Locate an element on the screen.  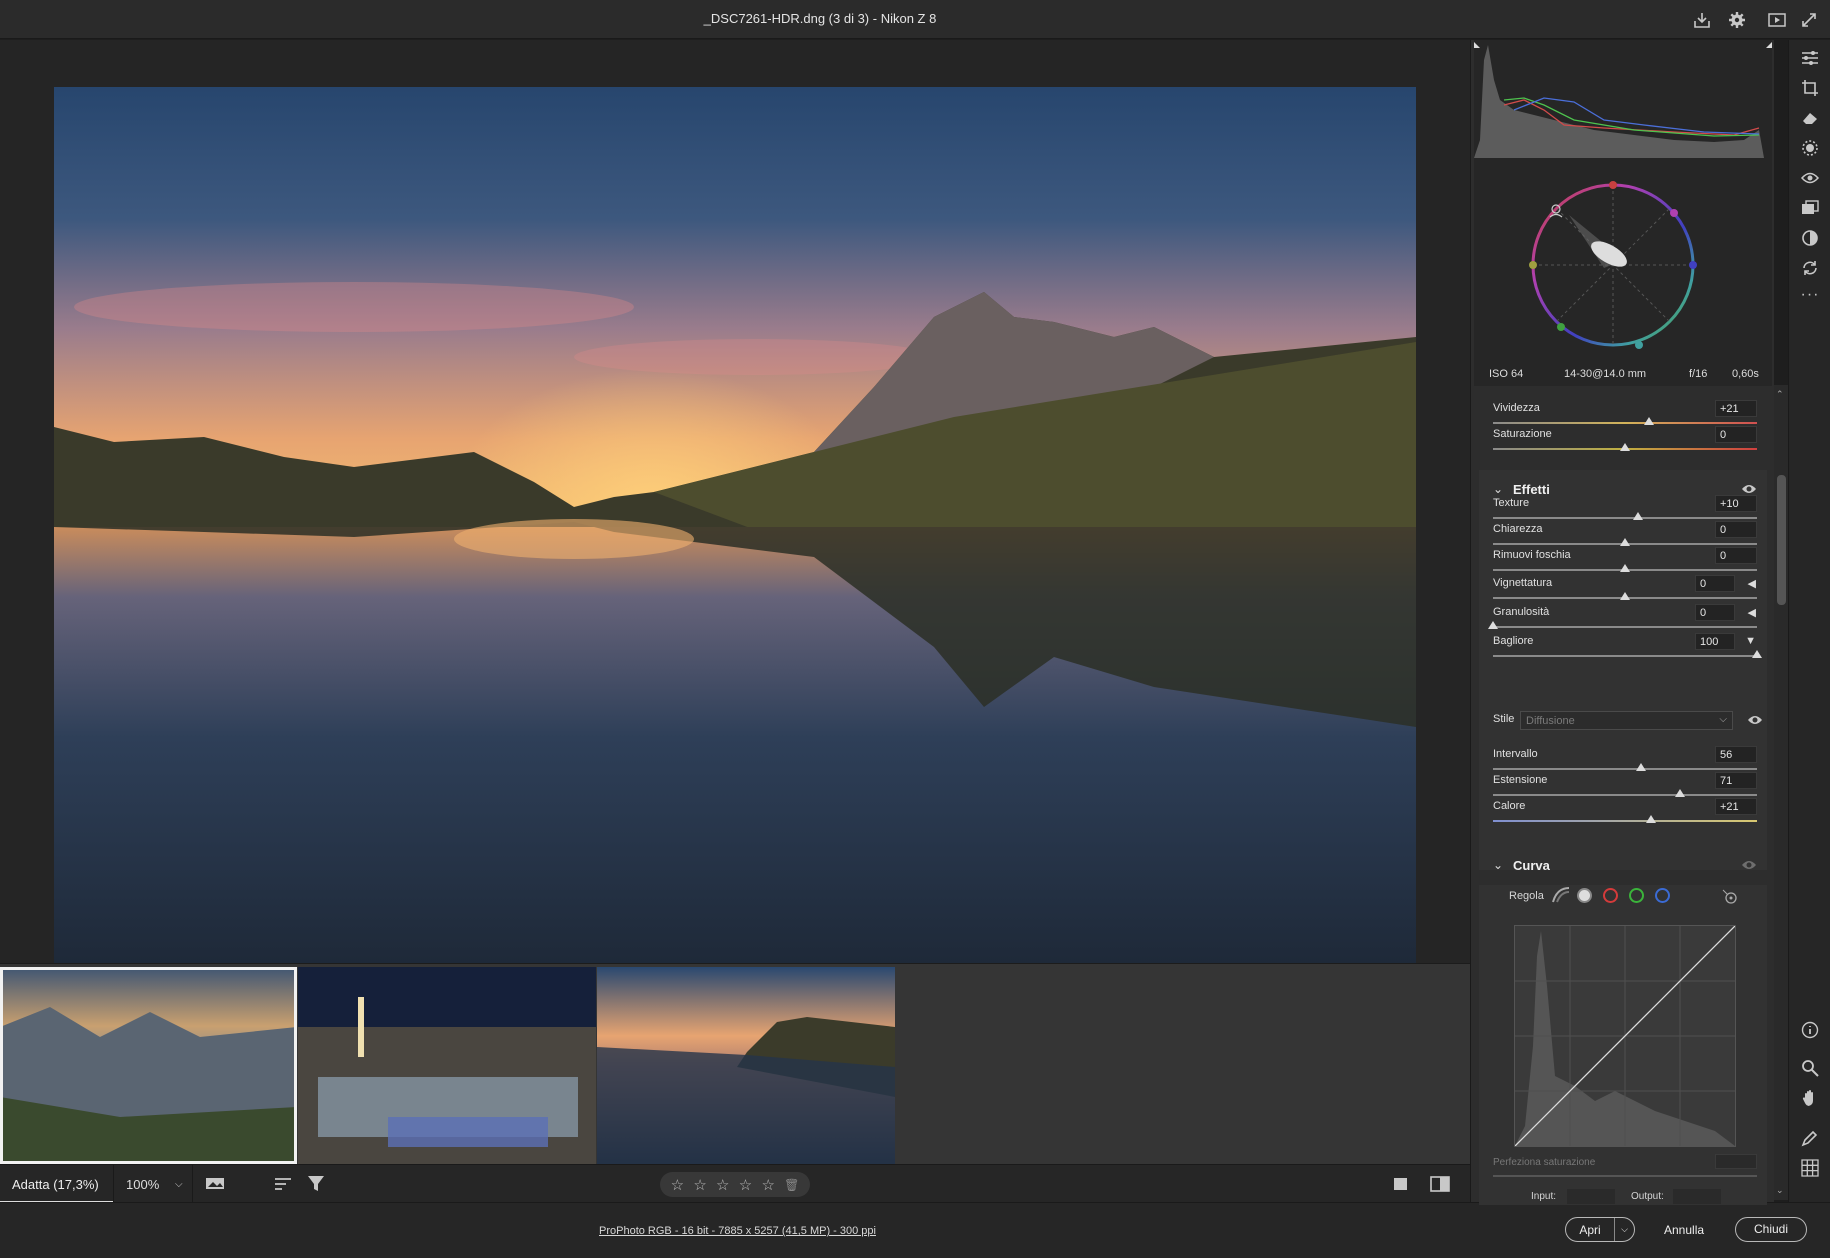
edit-sliders-icon is located at coordinates (1810, 58).